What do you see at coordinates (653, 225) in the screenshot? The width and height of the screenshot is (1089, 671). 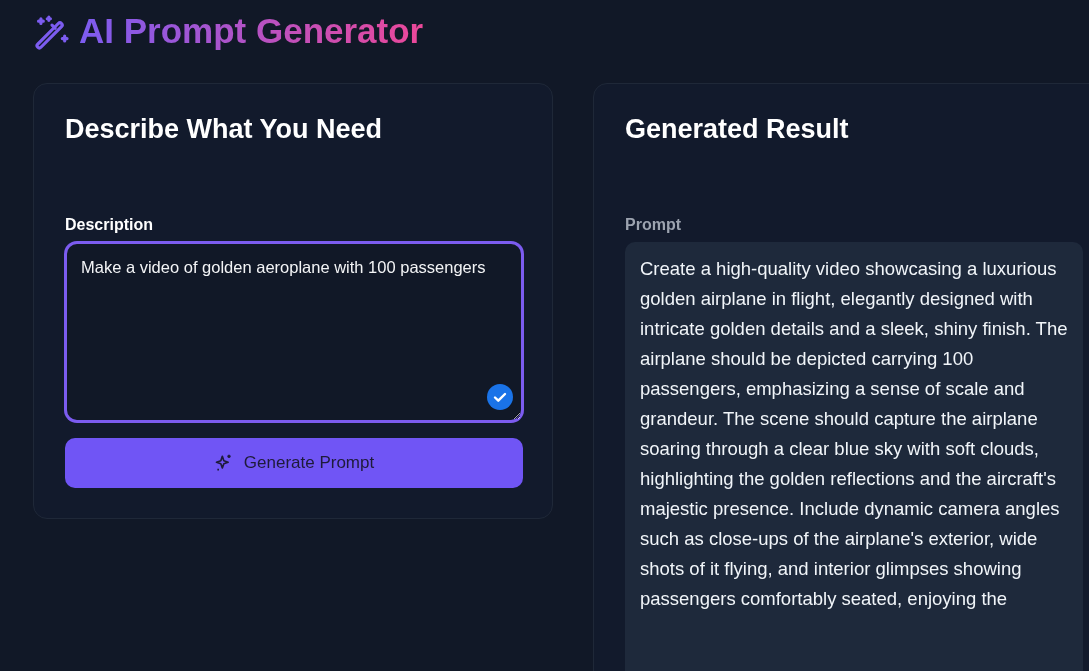 I see `field-label: Prompt` at bounding box center [653, 225].